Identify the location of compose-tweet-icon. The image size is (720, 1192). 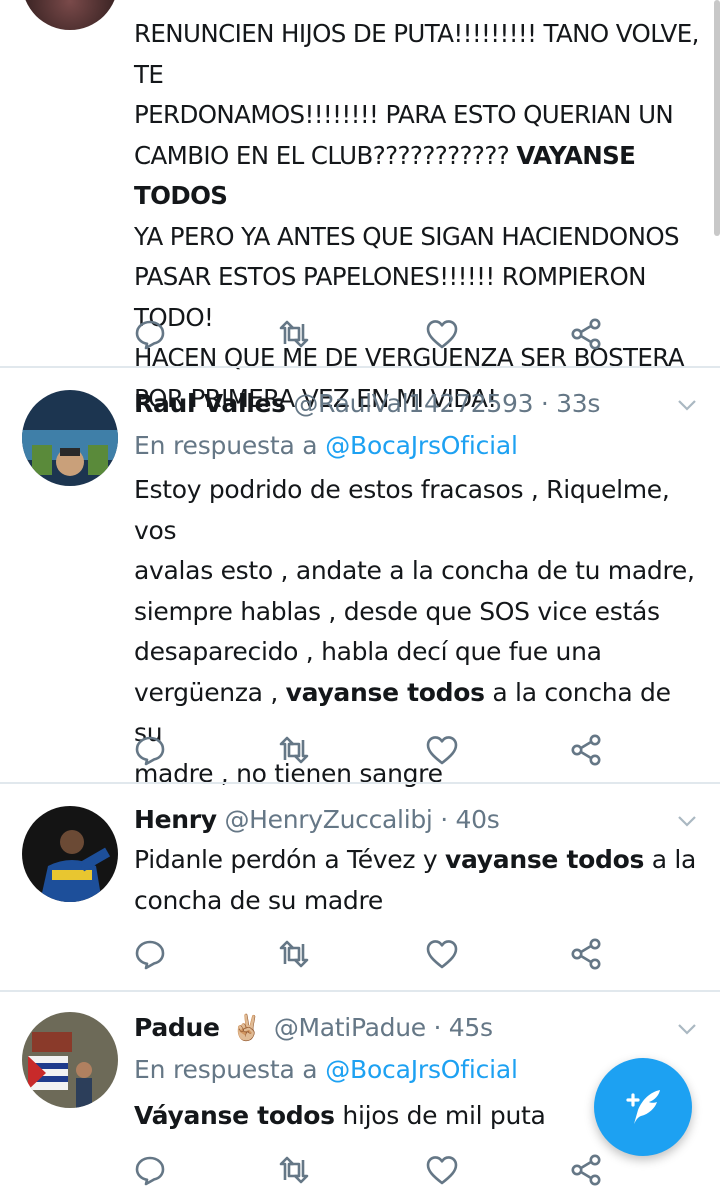
(643, 1107).